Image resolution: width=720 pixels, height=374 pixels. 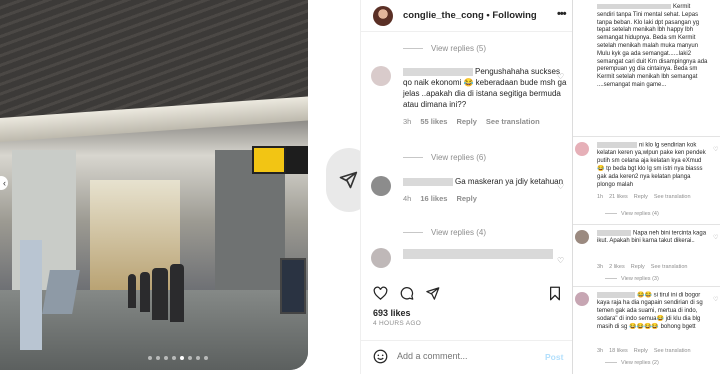 What do you see at coordinates (468, 296) in the screenshot?
I see `action-bar` at bounding box center [468, 296].